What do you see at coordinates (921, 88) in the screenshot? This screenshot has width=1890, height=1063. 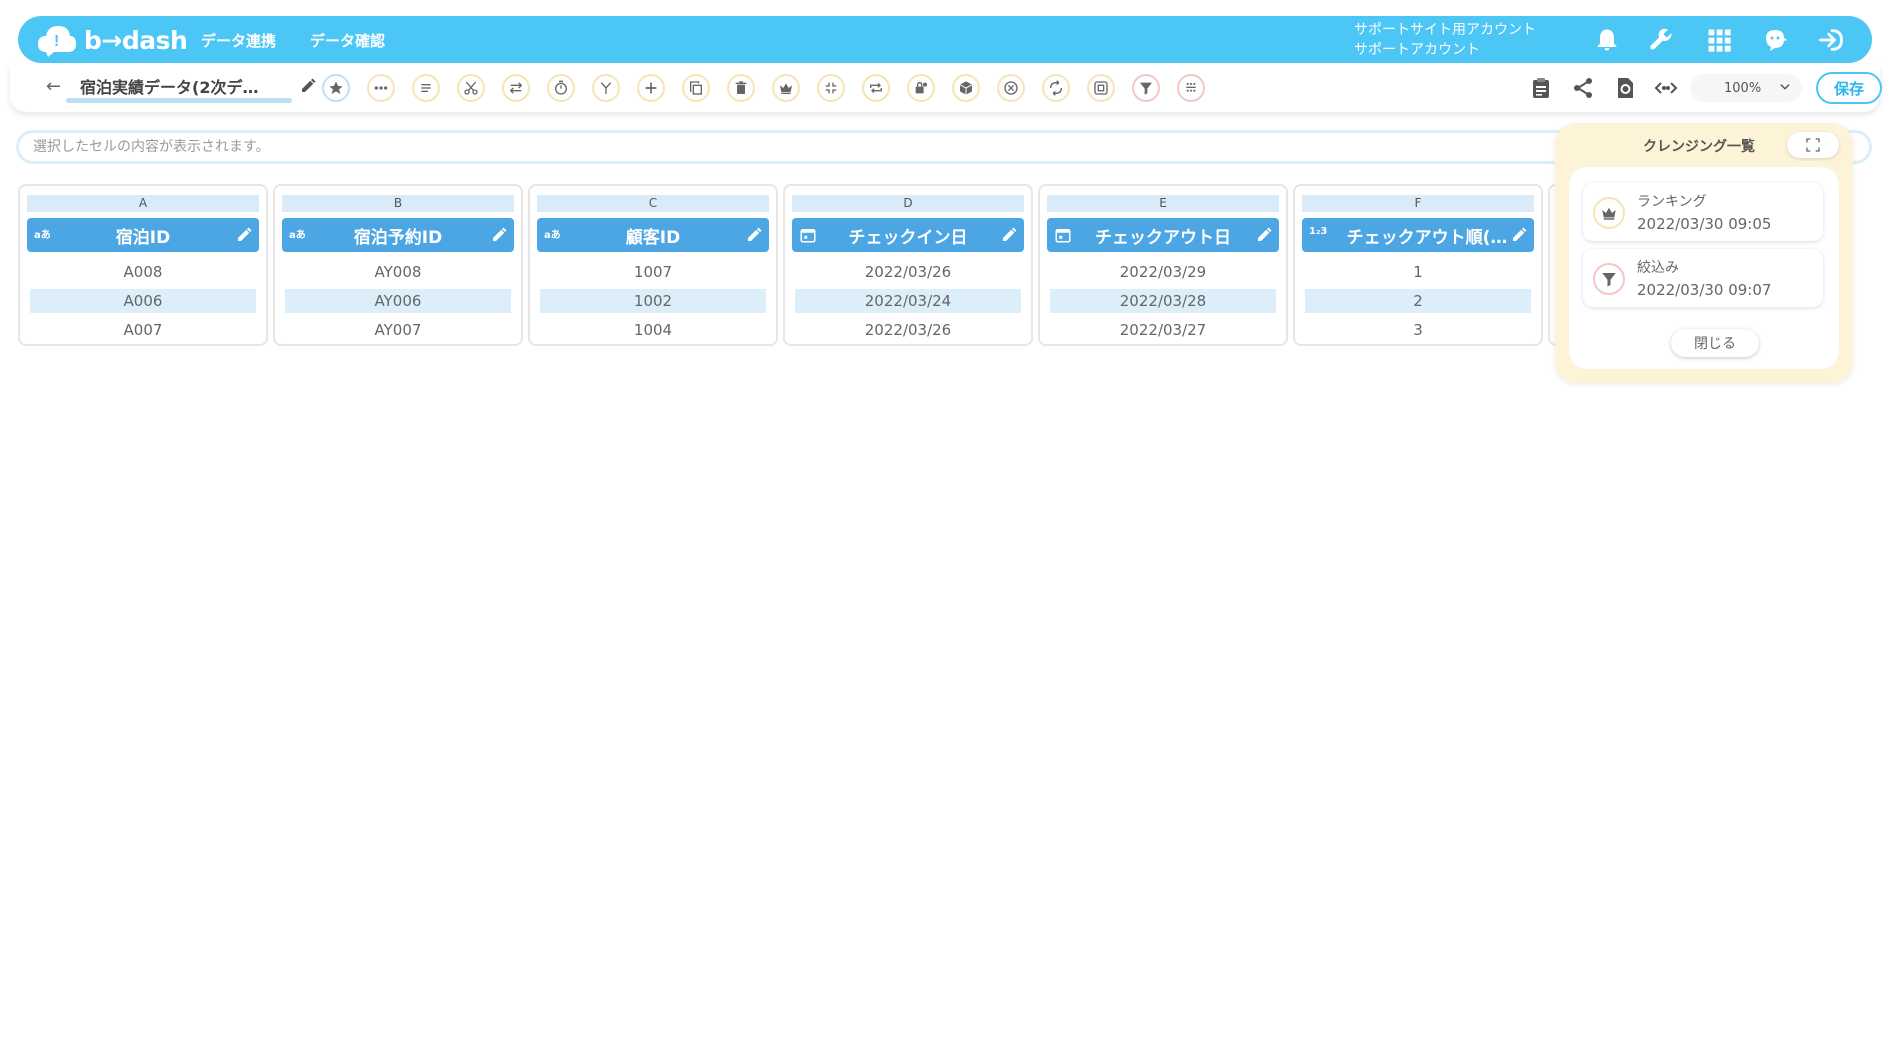 I see `lock-key-icon` at bounding box center [921, 88].